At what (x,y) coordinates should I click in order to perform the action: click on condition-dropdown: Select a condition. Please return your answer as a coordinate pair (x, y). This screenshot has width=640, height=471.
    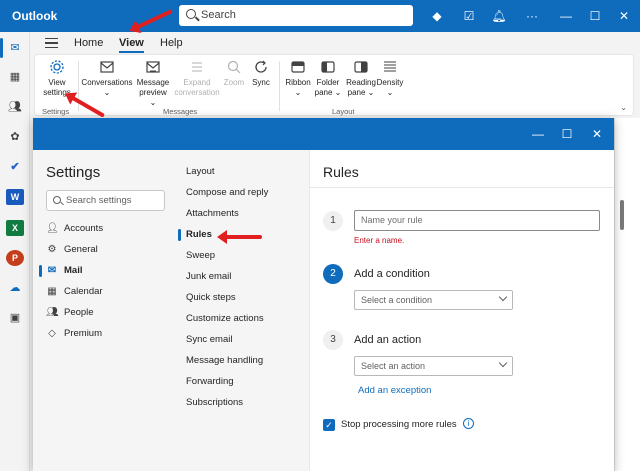
    Looking at the image, I should click on (433, 300).